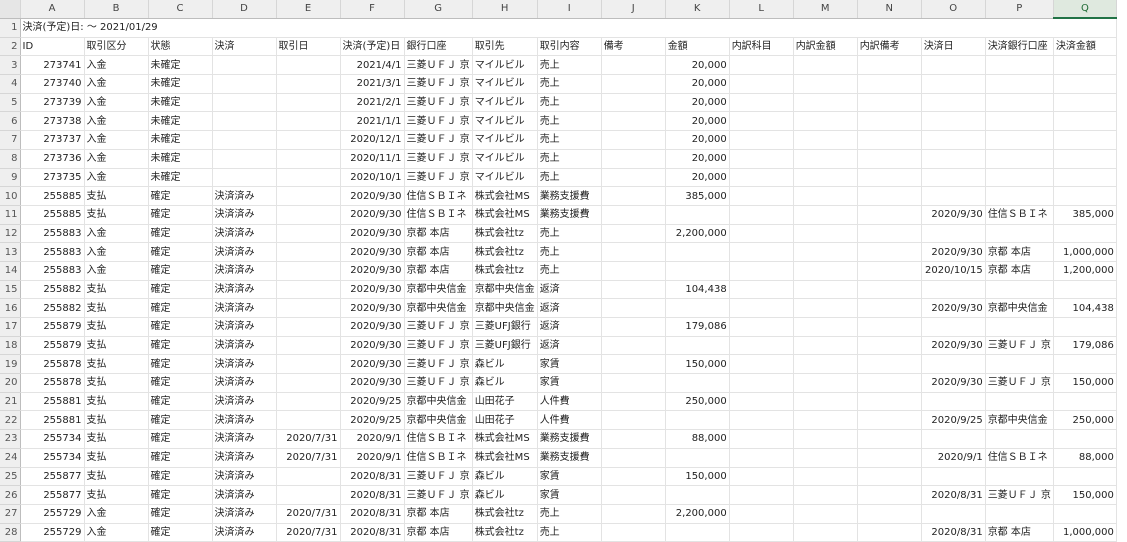 The image size is (1127, 542). Describe the element at coordinates (372, 364) in the screenshot. I see `cell-f19: 2020/9/30` at that location.